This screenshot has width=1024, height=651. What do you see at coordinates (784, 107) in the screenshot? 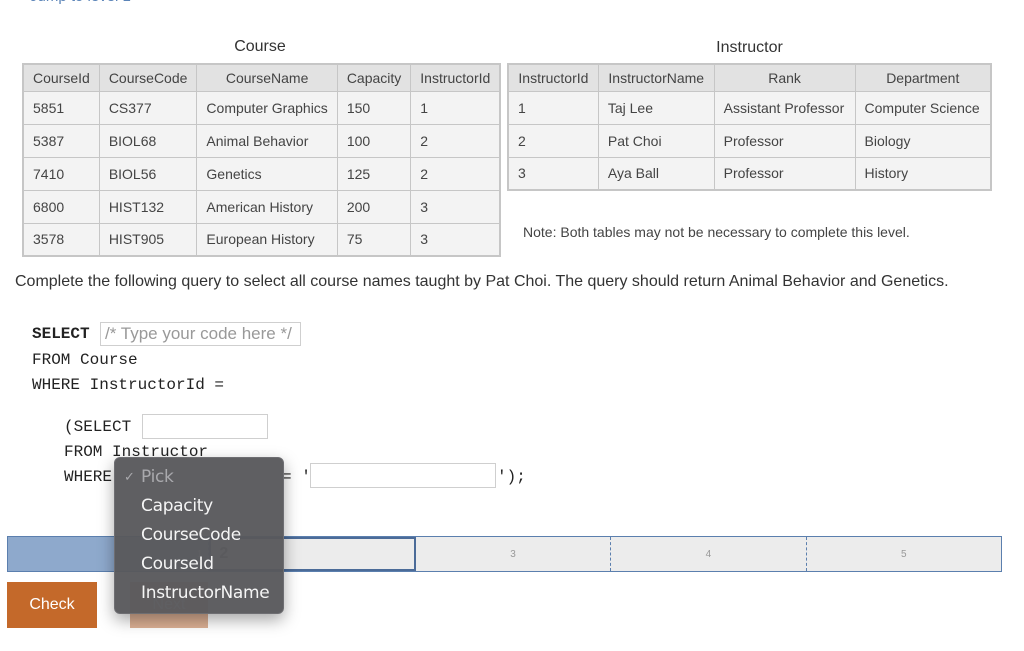
I see `table-cell: Assistant Professor` at bounding box center [784, 107].